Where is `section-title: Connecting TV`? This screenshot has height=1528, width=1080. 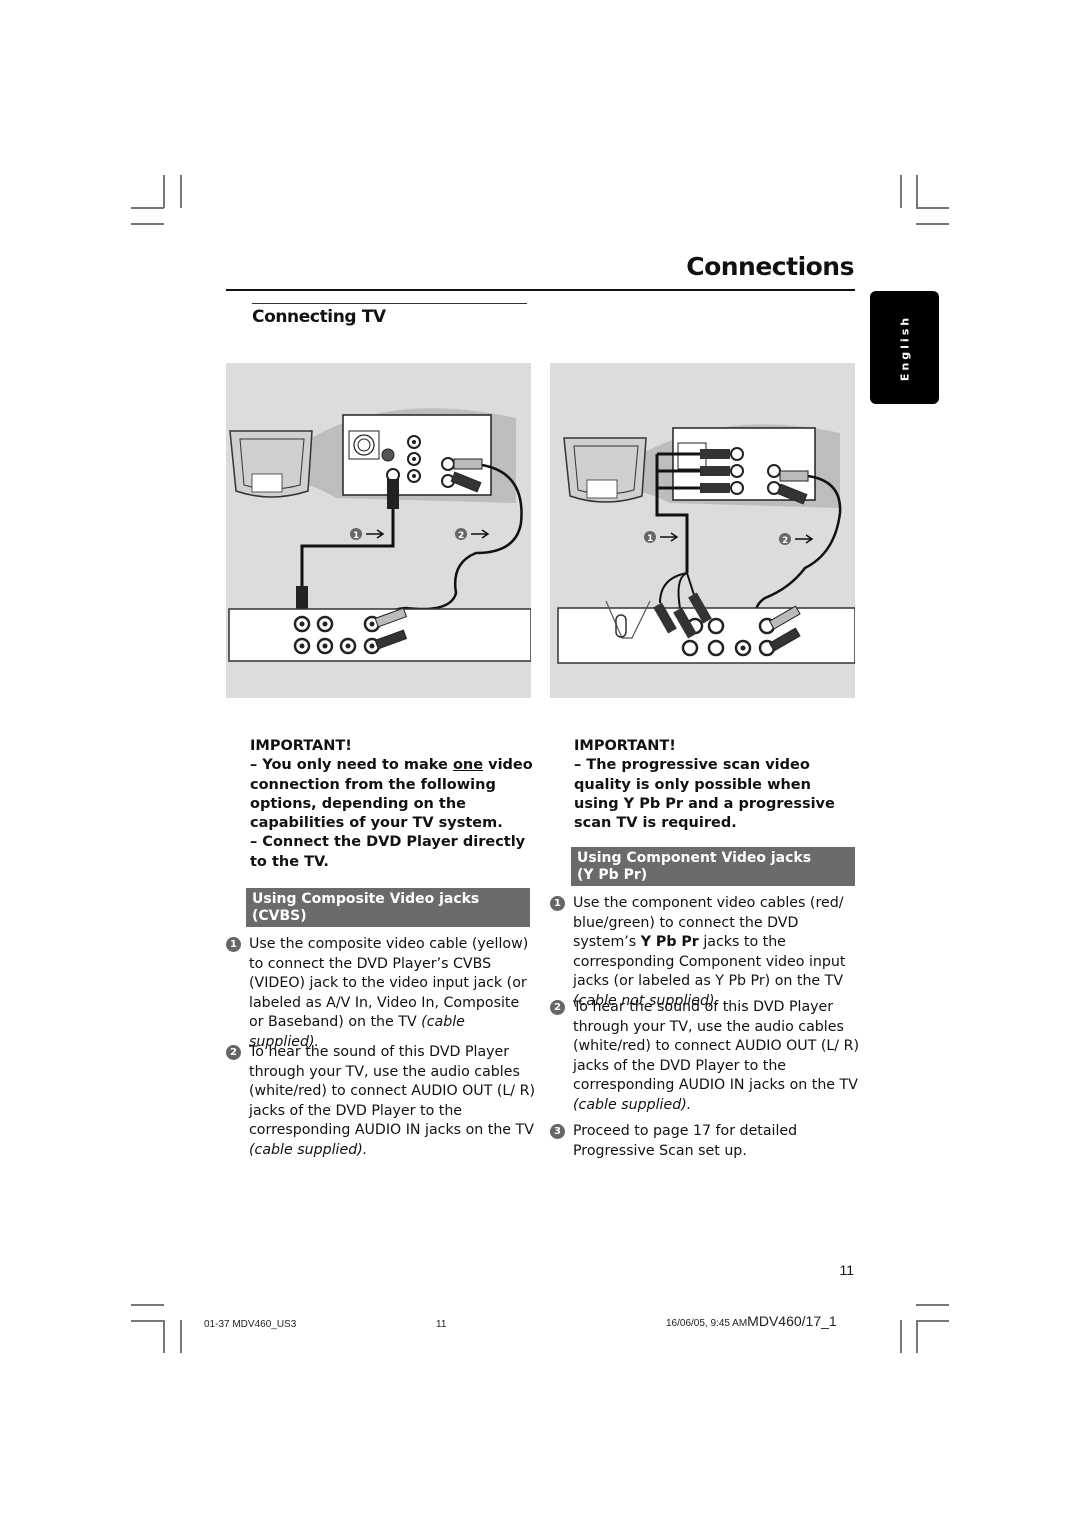 section-title: Connecting TV is located at coordinates (319, 317).